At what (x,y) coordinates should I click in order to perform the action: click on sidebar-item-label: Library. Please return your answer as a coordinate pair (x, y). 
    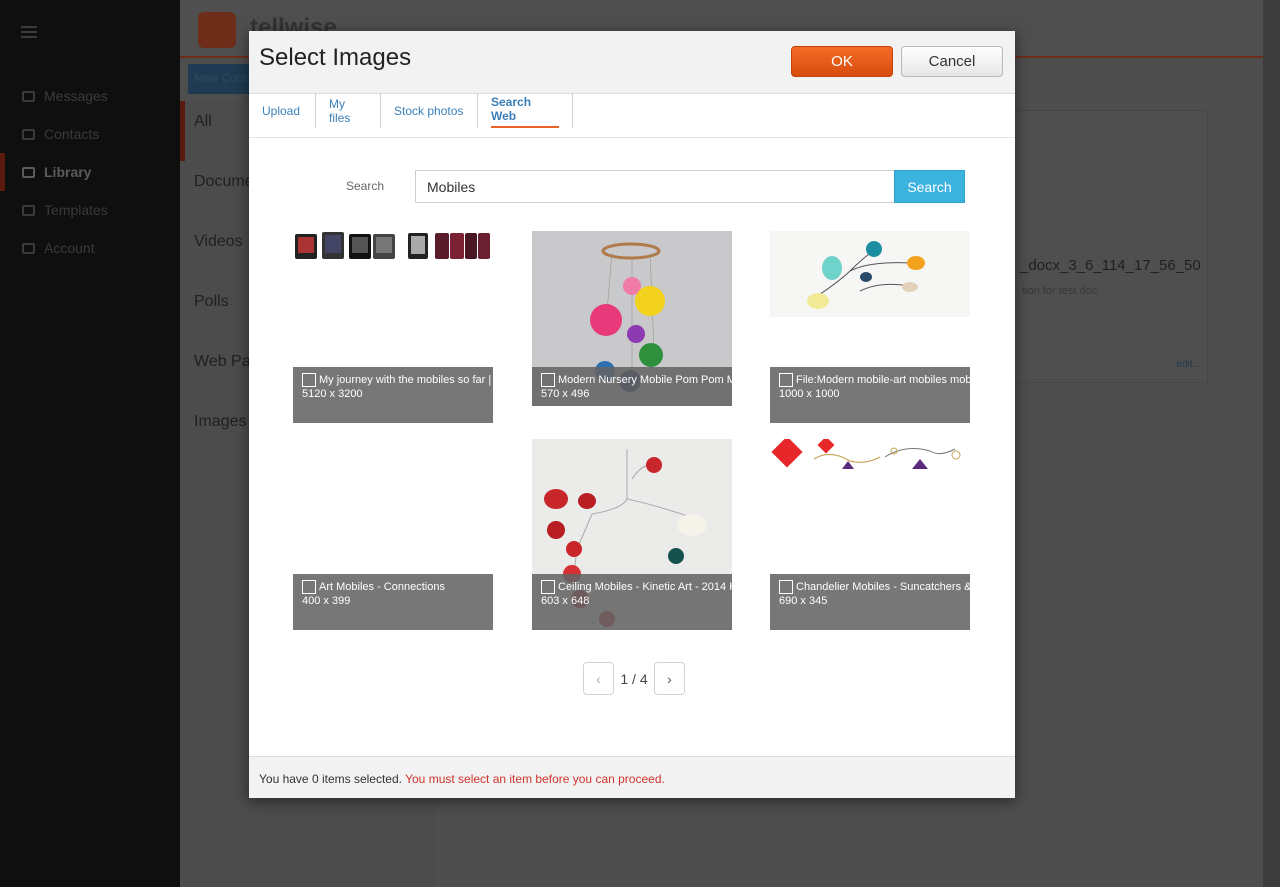
    Looking at the image, I should click on (68, 172).